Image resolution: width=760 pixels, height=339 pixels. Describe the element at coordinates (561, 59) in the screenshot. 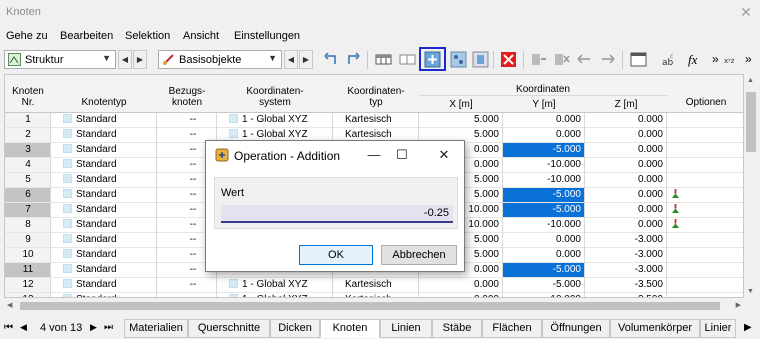

I see `delete-row-icon` at that location.